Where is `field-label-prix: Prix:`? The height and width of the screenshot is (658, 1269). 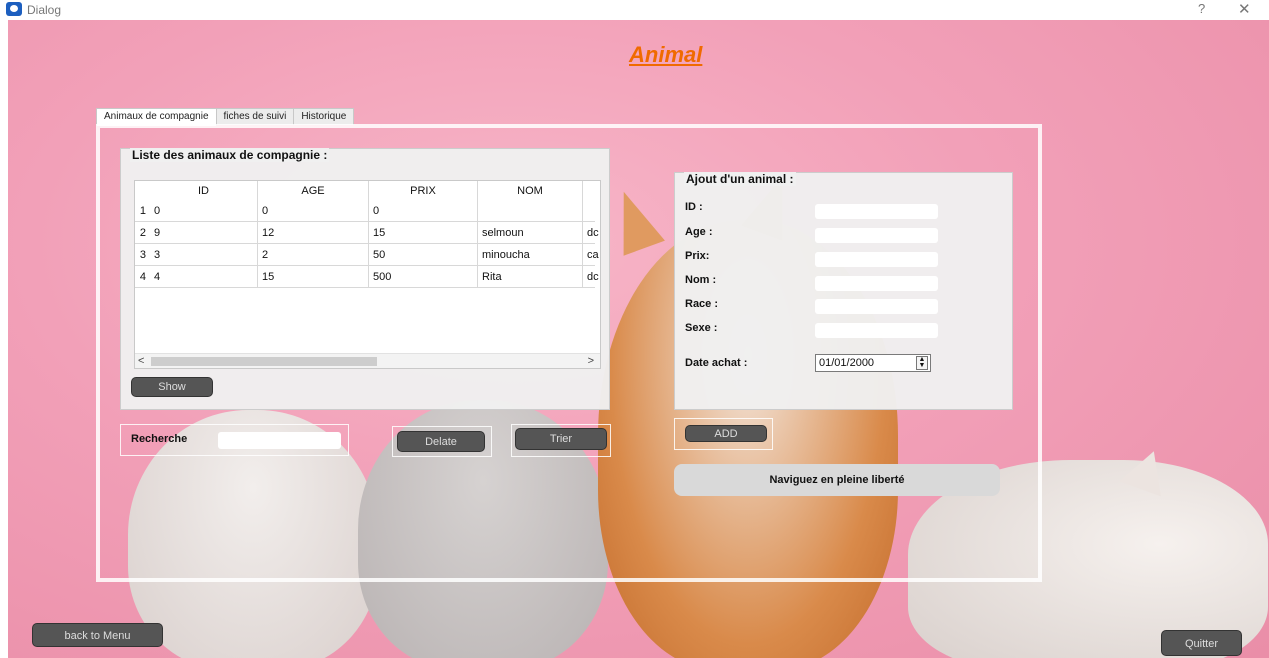 field-label-prix: Prix: is located at coordinates (697, 256).